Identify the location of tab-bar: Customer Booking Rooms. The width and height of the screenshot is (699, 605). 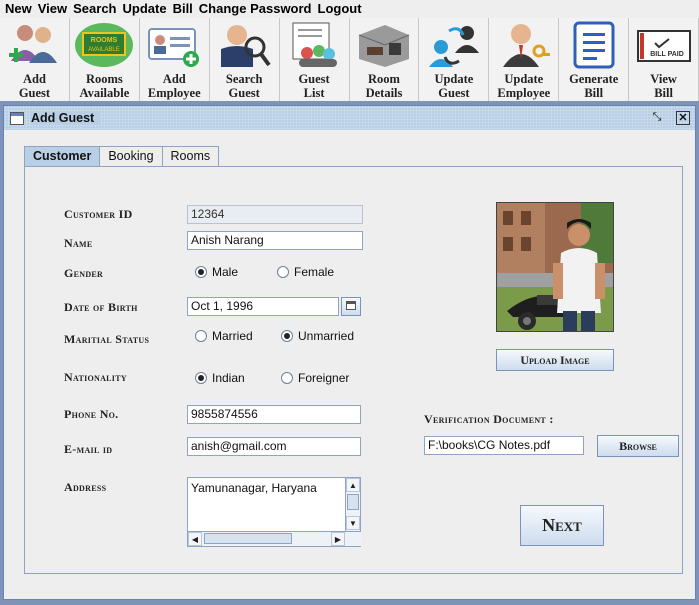
(122, 156).